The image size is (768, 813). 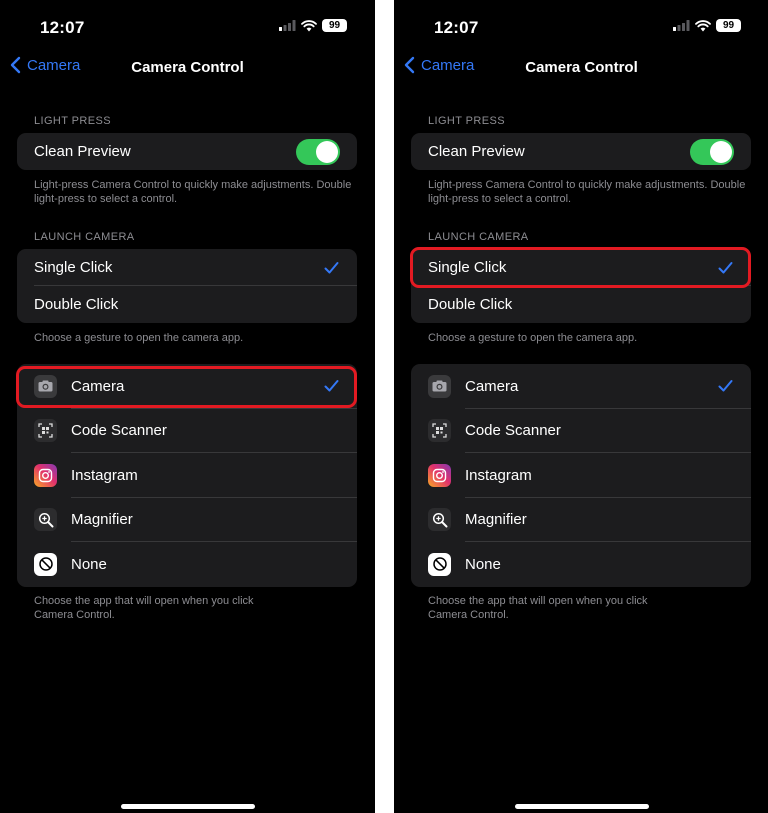 I want to click on app-item-camera: Camera, so click(x=581, y=386).